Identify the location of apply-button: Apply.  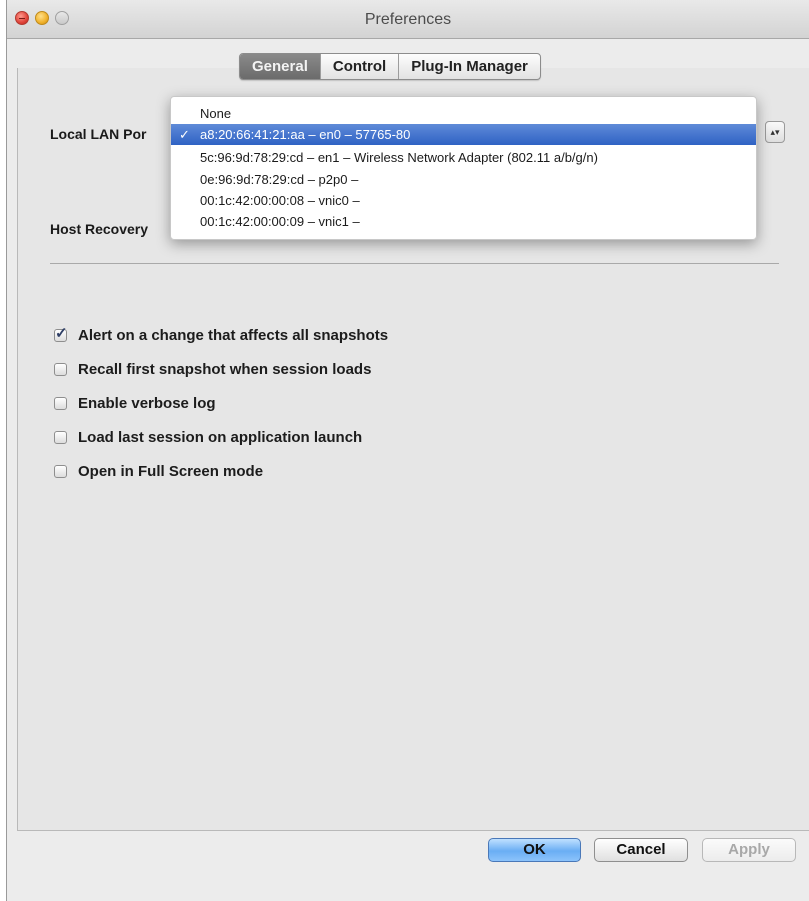
(749, 850).